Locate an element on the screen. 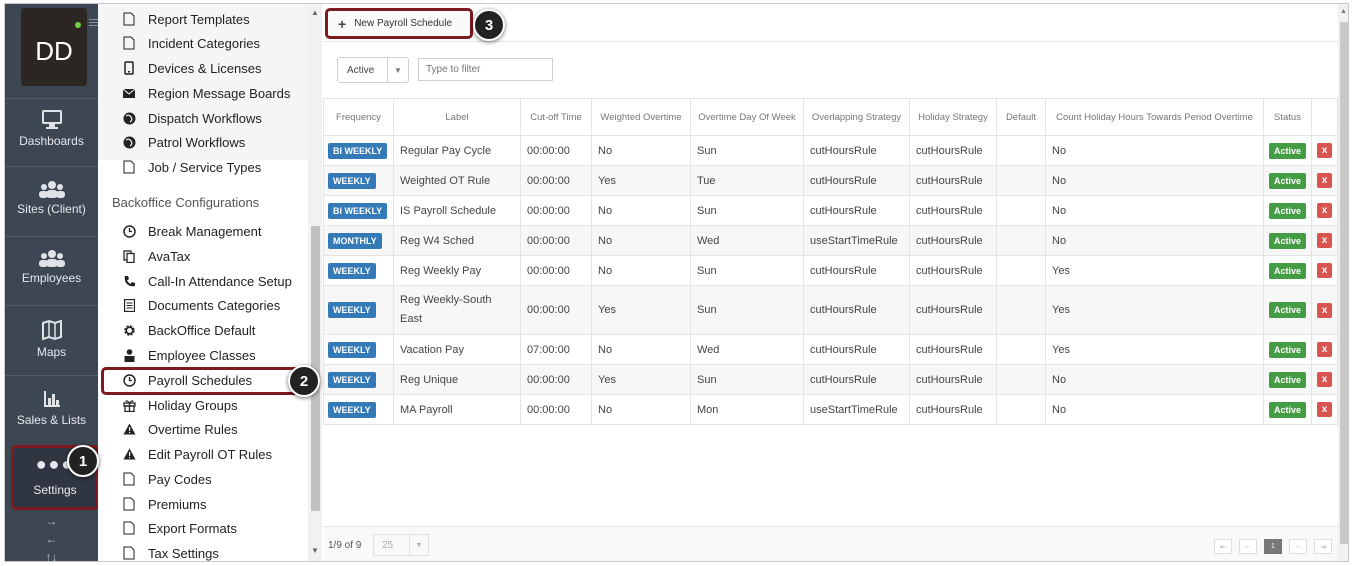 The height and width of the screenshot is (566, 1353). menu-item-export-formats: Export Formats is located at coordinates (177, 528).